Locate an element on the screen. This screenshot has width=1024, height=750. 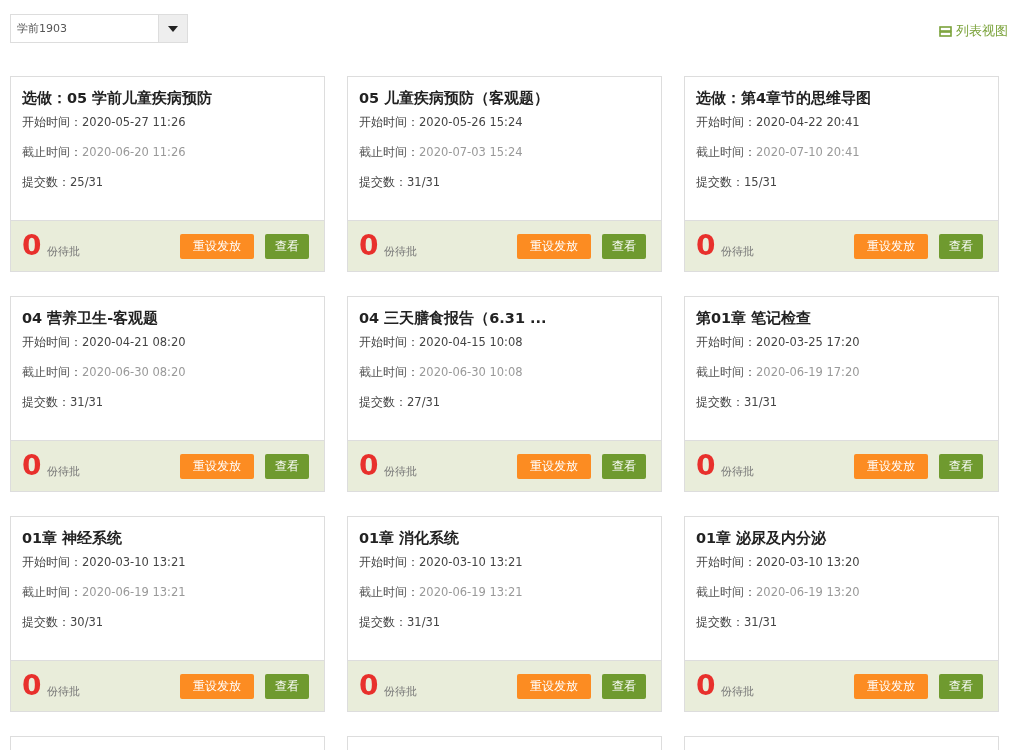
submit-count: 提交数：27/31 is located at coordinates (400, 402).